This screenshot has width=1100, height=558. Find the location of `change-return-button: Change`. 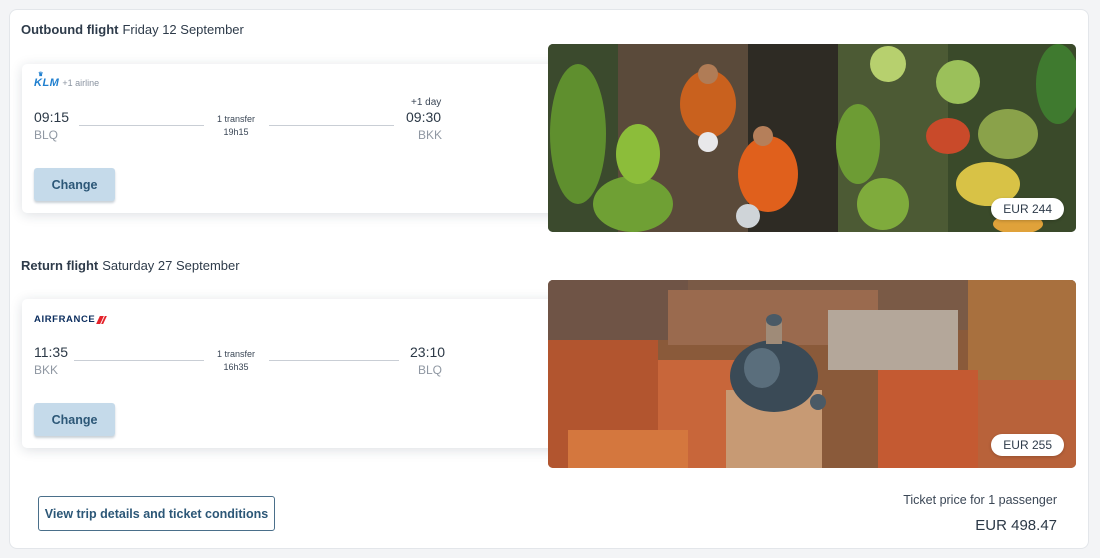

change-return-button: Change is located at coordinates (74, 419).